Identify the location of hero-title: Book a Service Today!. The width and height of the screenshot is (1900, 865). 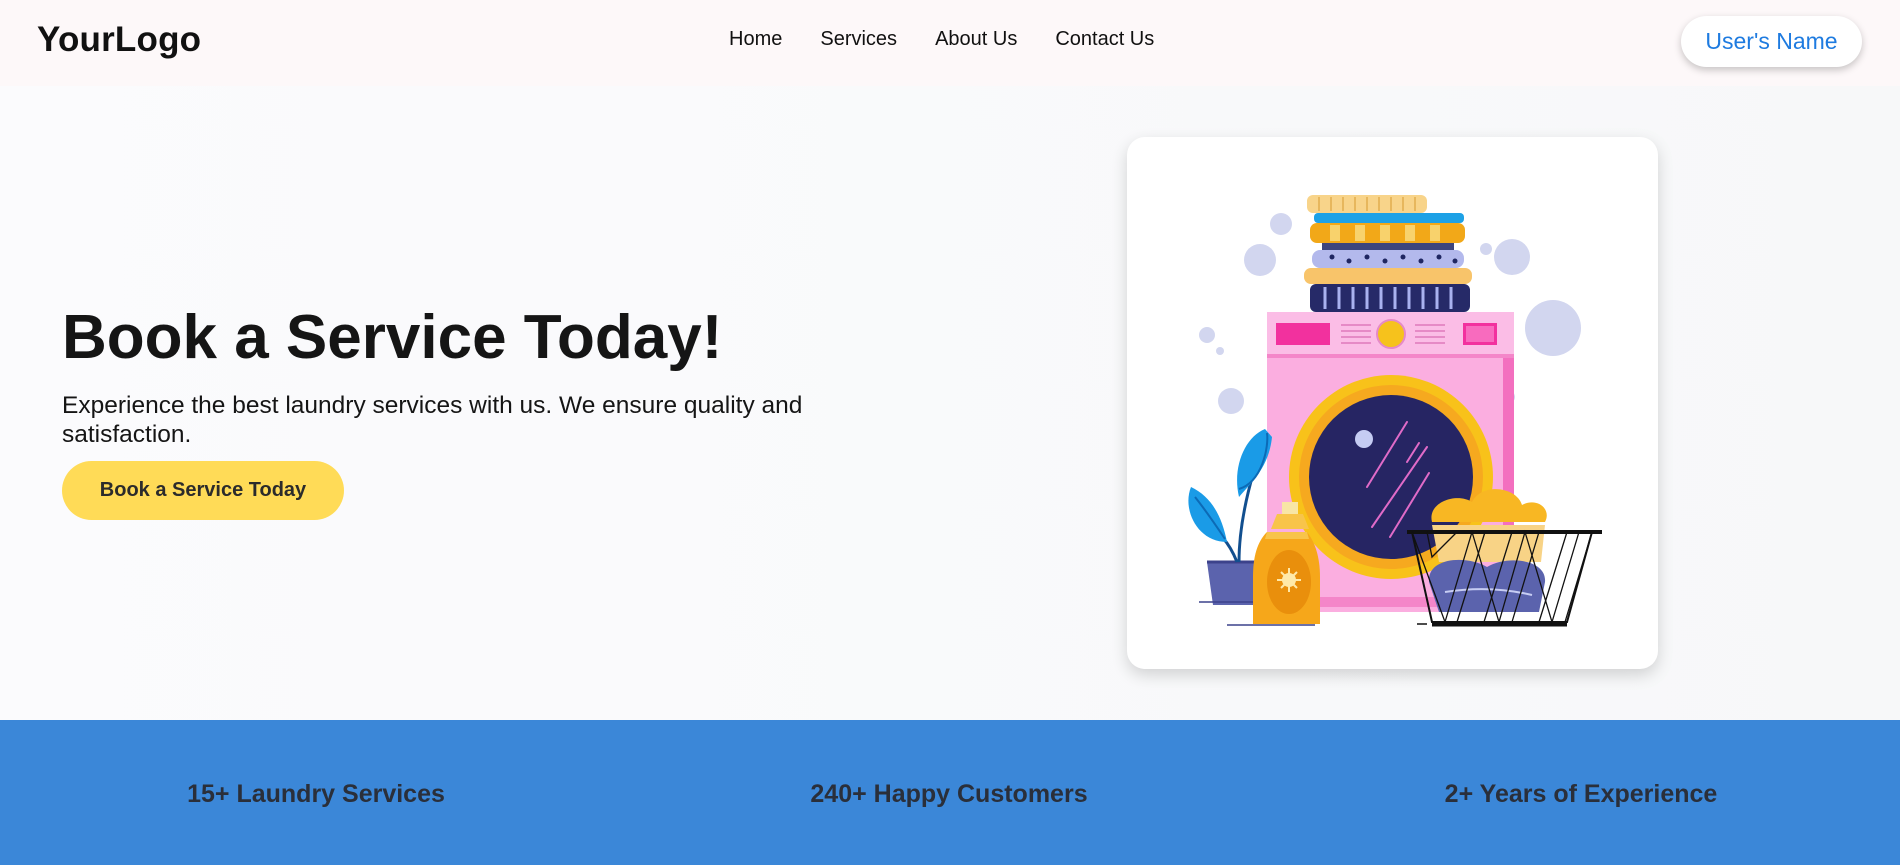
(392, 337).